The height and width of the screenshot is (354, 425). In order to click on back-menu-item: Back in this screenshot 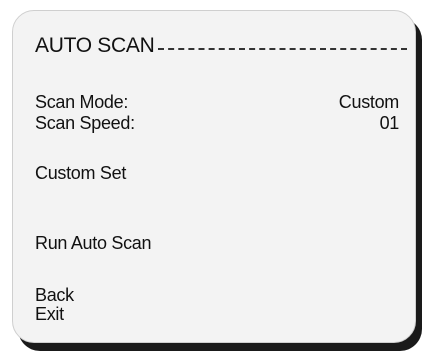, I will do `click(54, 295)`.